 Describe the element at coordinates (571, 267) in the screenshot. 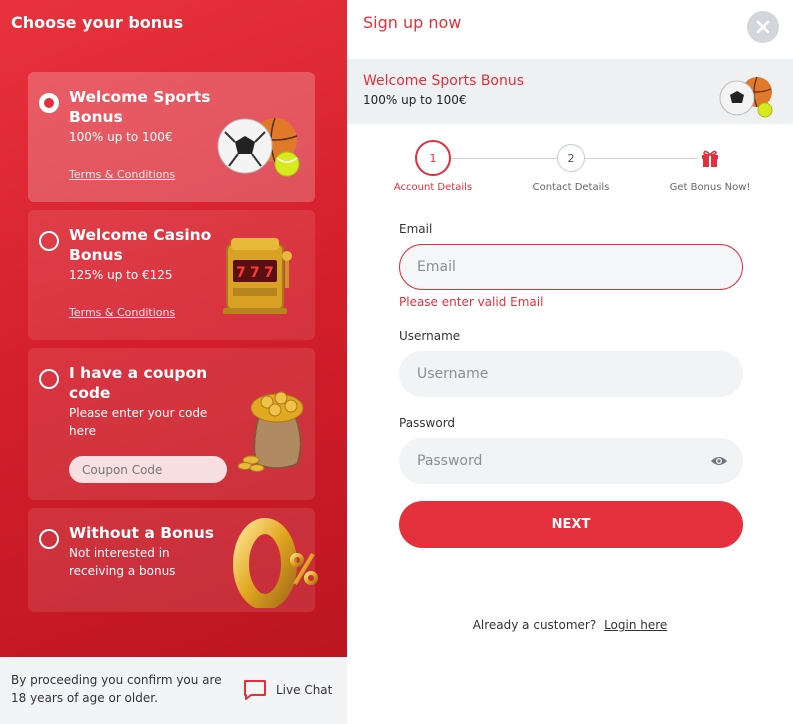

I see `email-input` at that location.